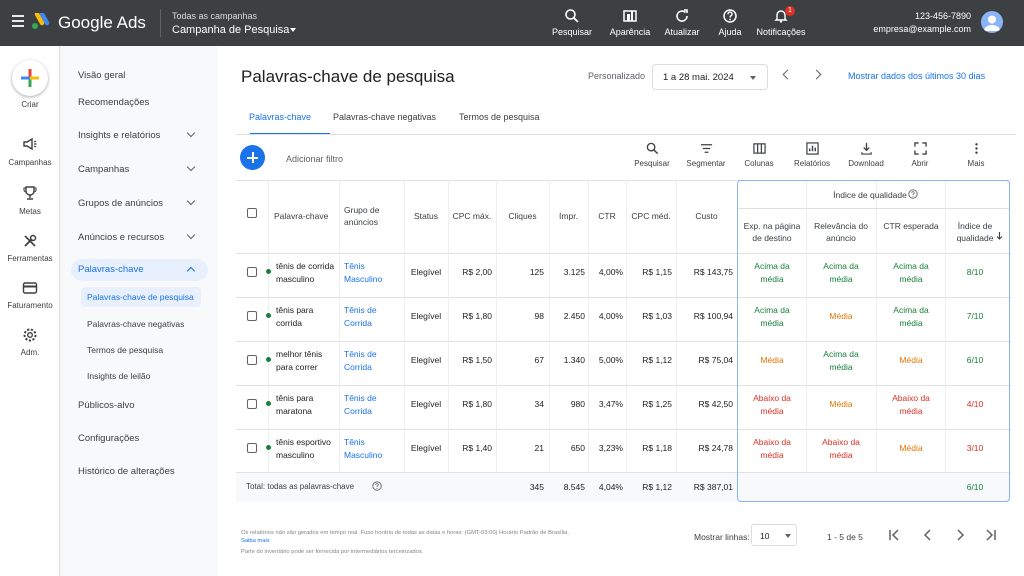 Image resolution: width=1024 pixels, height=576 pixels. Describe the element at coordinates (280, 117) in the screenshot. I see `tab-keywords: Palavras-chave` at that location.